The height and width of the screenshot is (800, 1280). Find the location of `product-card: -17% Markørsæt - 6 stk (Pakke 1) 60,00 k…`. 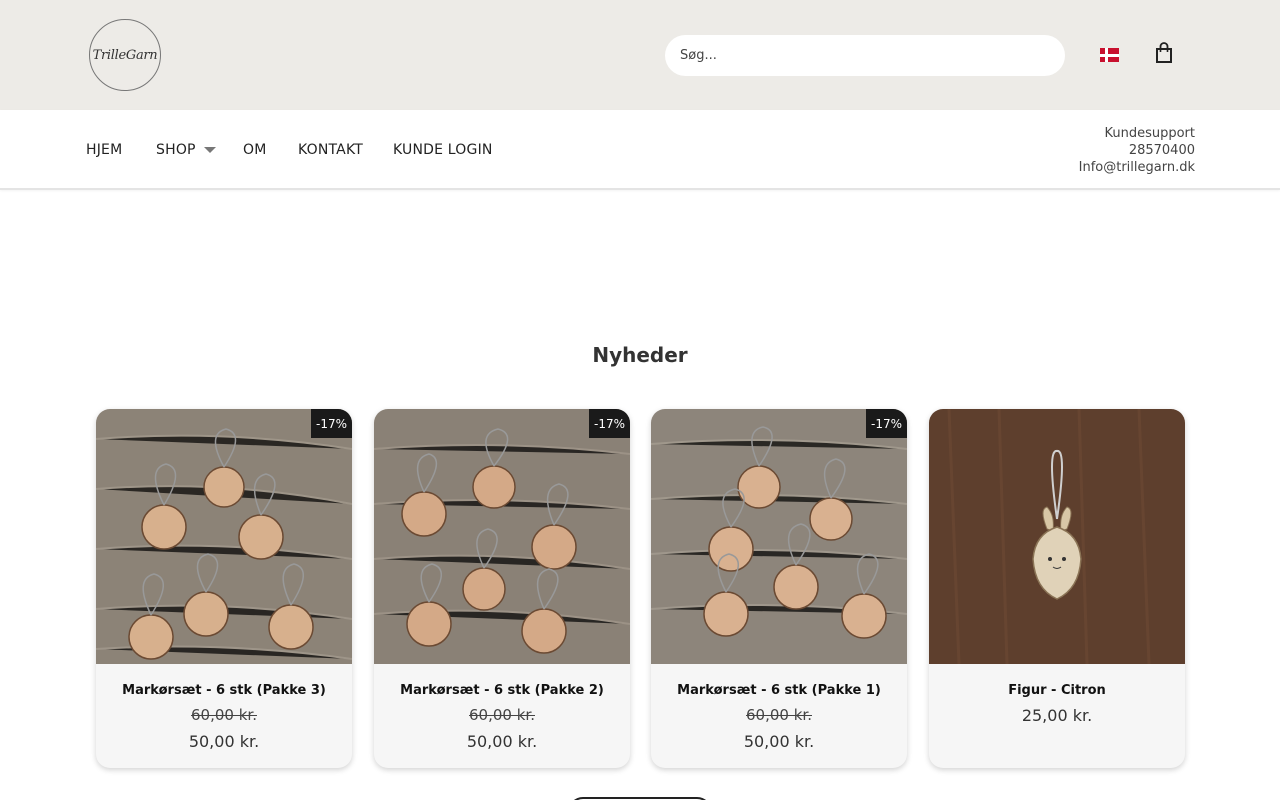

product-card: -17% Markørsæt - 6 stk (Pakke 1) 60,00 k… is located at coordinates (779, 588).